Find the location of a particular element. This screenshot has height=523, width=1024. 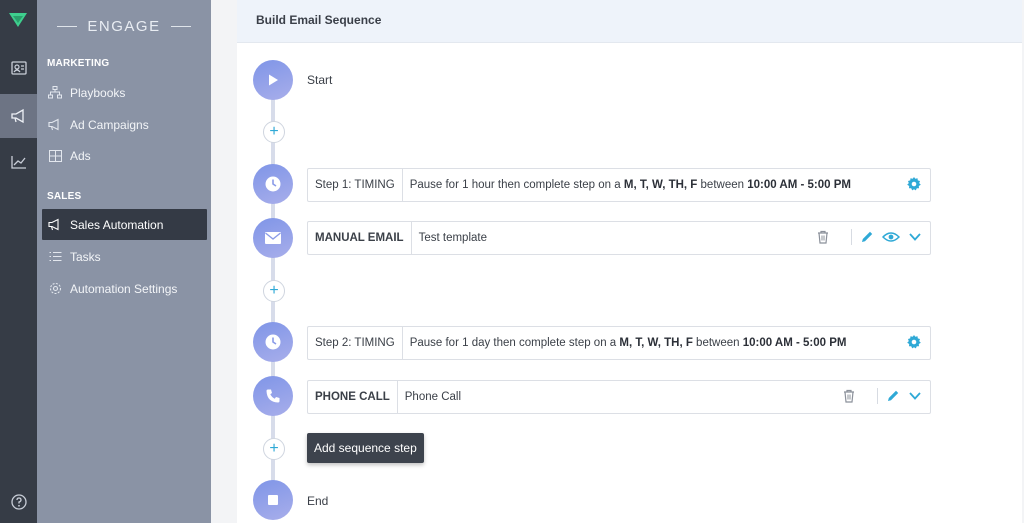

email-step-card: MANUAL EMAIL Test template is located at coordinates (619, 238).